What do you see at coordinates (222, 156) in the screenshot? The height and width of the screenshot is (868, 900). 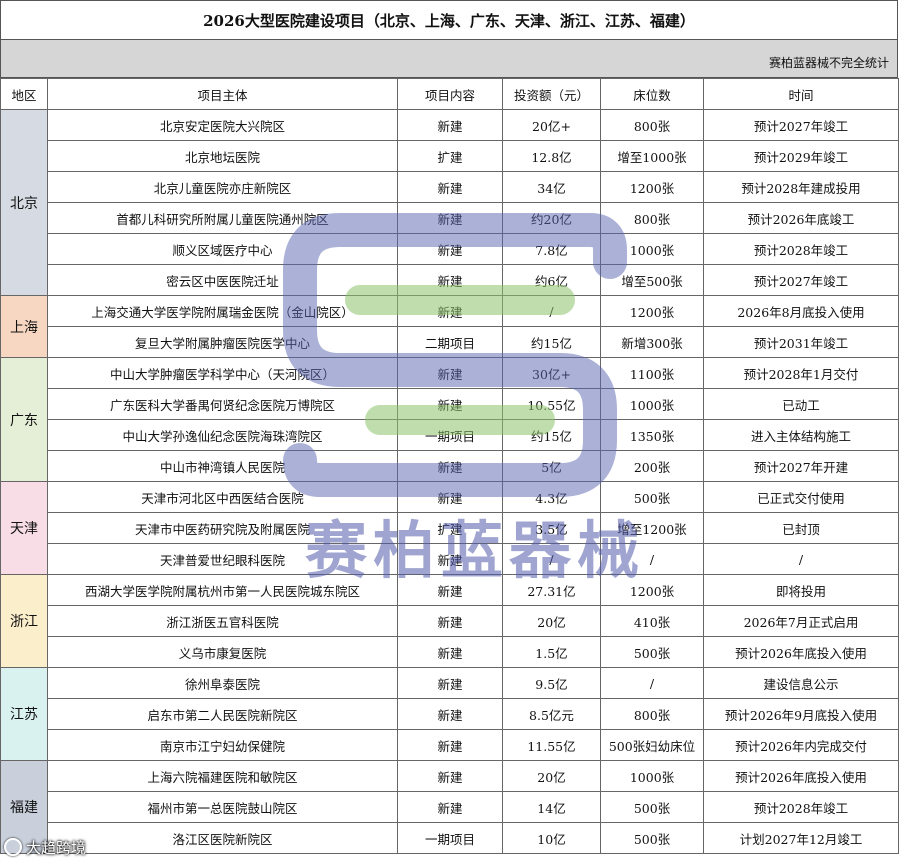 I see `project-name-cell: 北京地坛医院` at bounding box center [222, 156].